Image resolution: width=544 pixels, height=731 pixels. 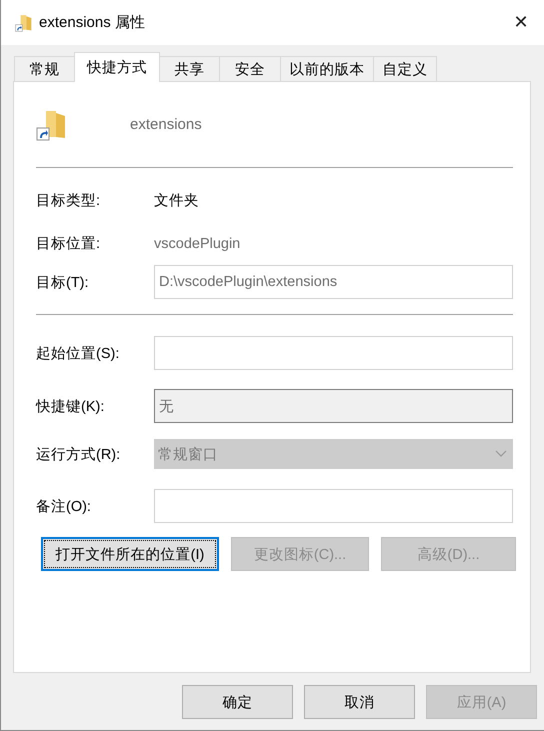 What do you see at coordinates (197, 244) in the screenshot?
I see `info-value: vscodePlugin` at bounding box center [197, 244].